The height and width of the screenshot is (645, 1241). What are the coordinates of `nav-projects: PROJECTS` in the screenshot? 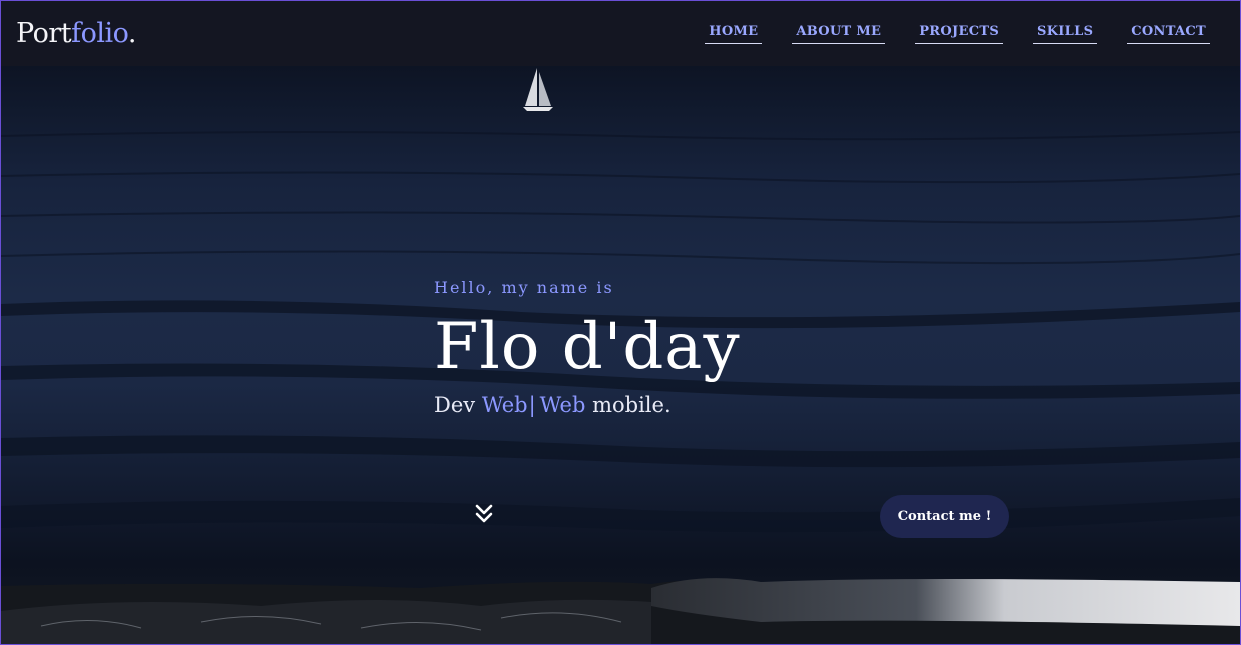 It's located at (959, 34).